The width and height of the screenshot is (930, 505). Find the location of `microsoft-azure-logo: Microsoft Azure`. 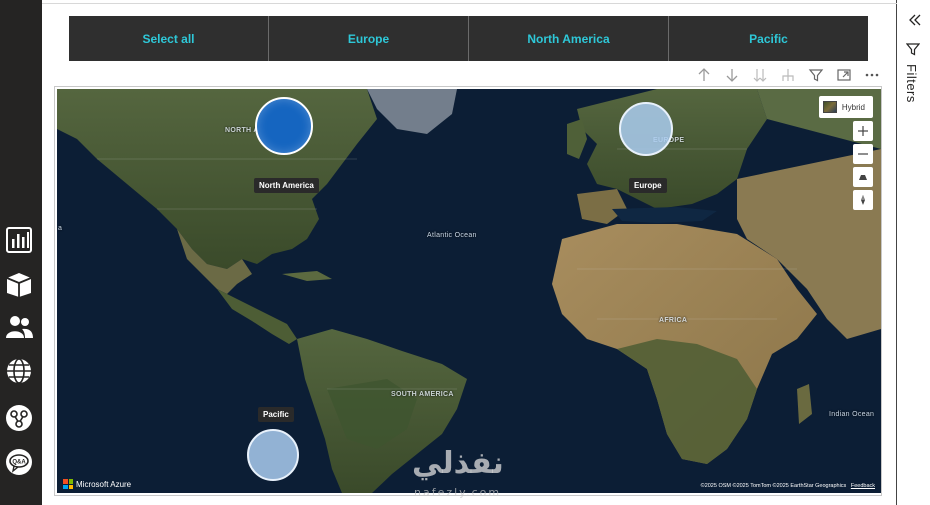

microsoft-azure-logo: Microsoft Azure is located at coordinates (97, 484).